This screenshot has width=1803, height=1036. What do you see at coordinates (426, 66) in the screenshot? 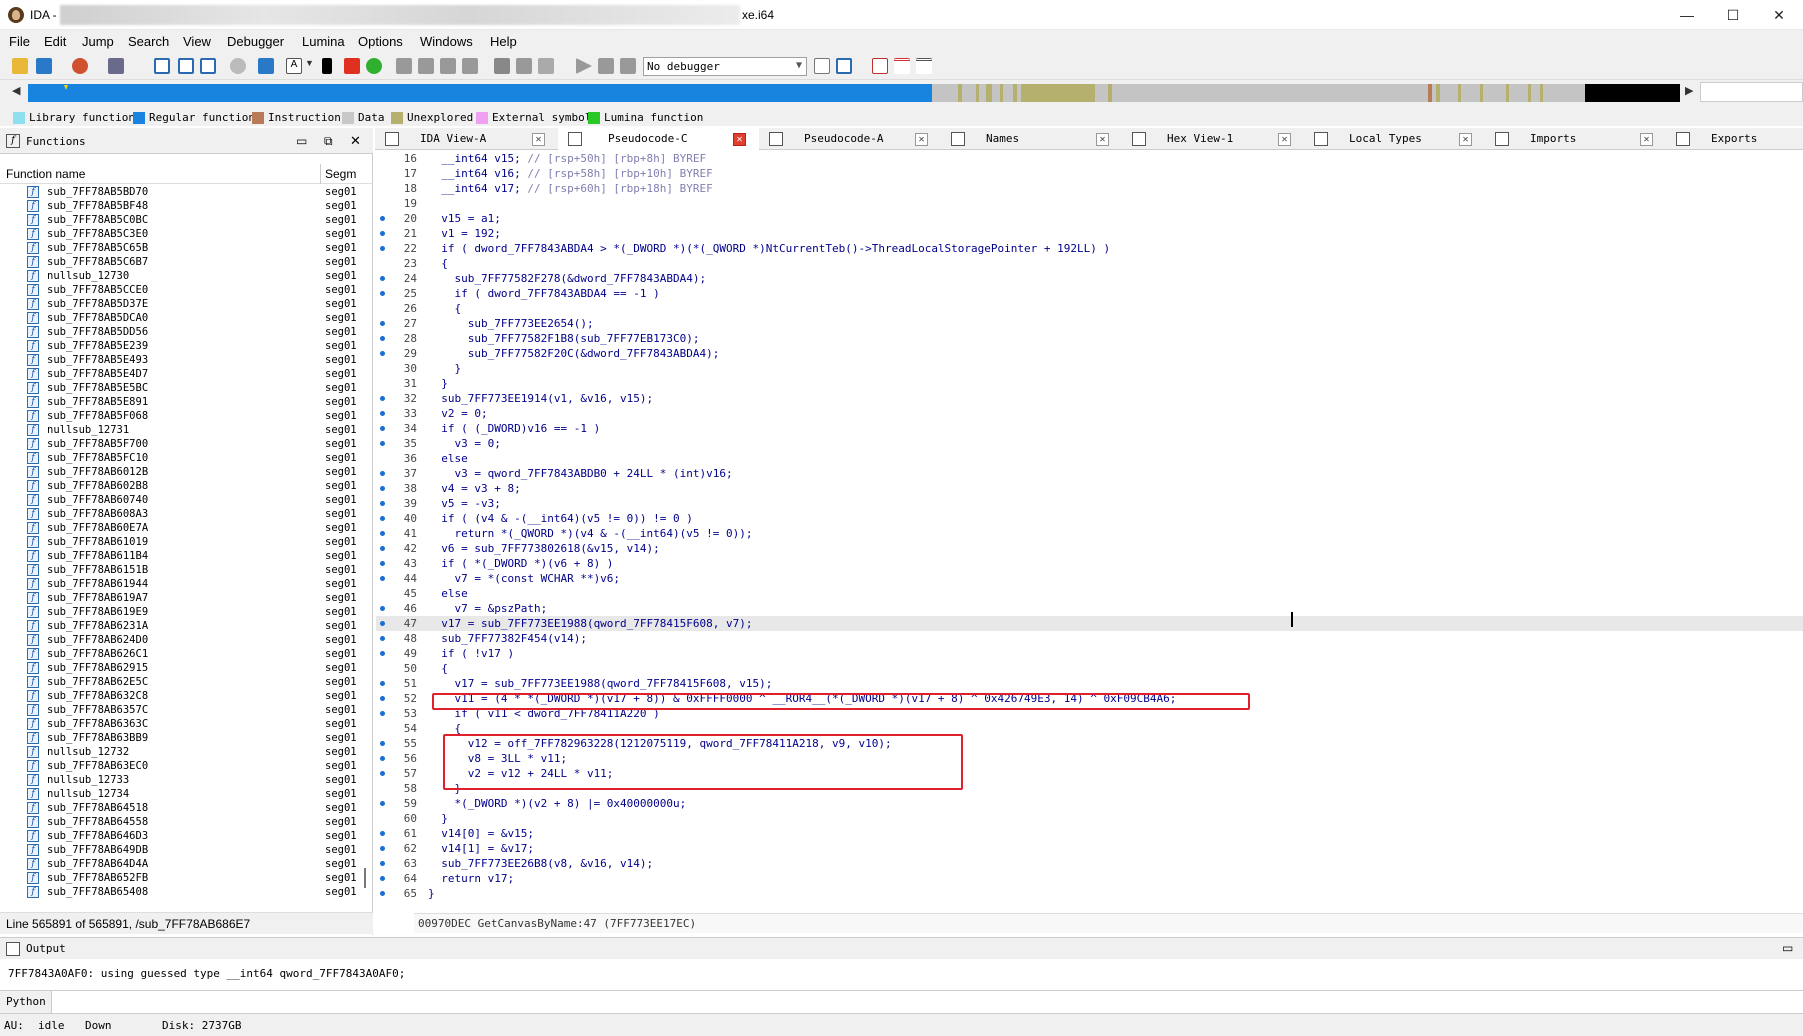
I see `data-icon` at bounding box center [426, 66].